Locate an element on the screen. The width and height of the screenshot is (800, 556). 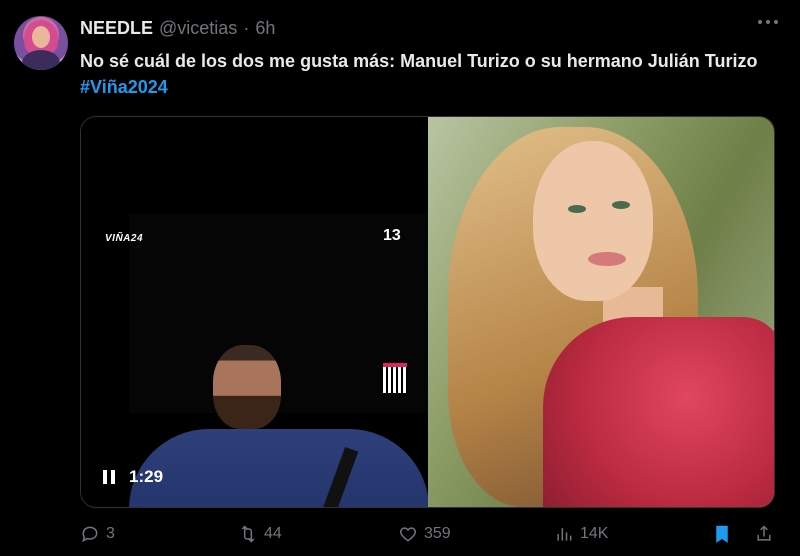
woman-eye-left is located at coordinates (577, 209).